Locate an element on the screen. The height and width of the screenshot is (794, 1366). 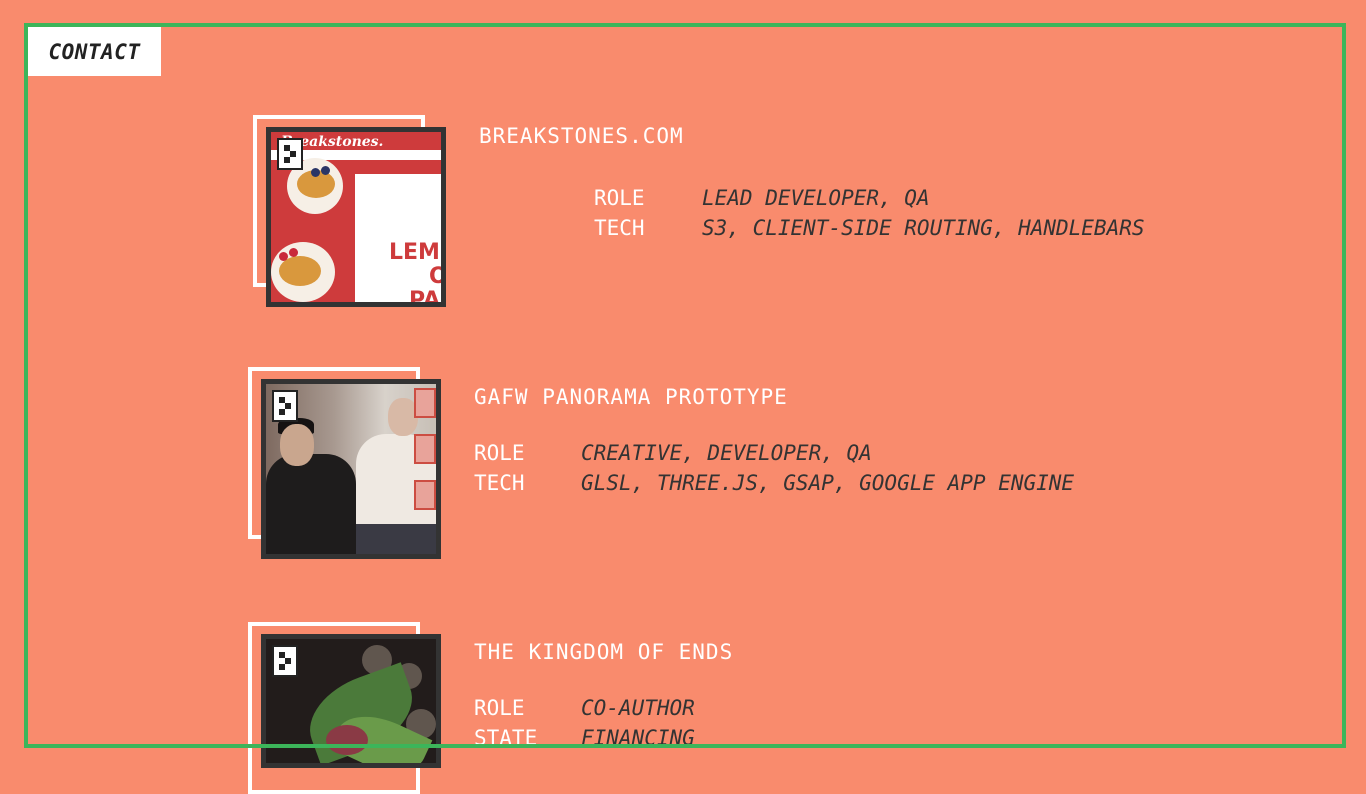
image-big-text: PA is located at coordinates (425, 297).